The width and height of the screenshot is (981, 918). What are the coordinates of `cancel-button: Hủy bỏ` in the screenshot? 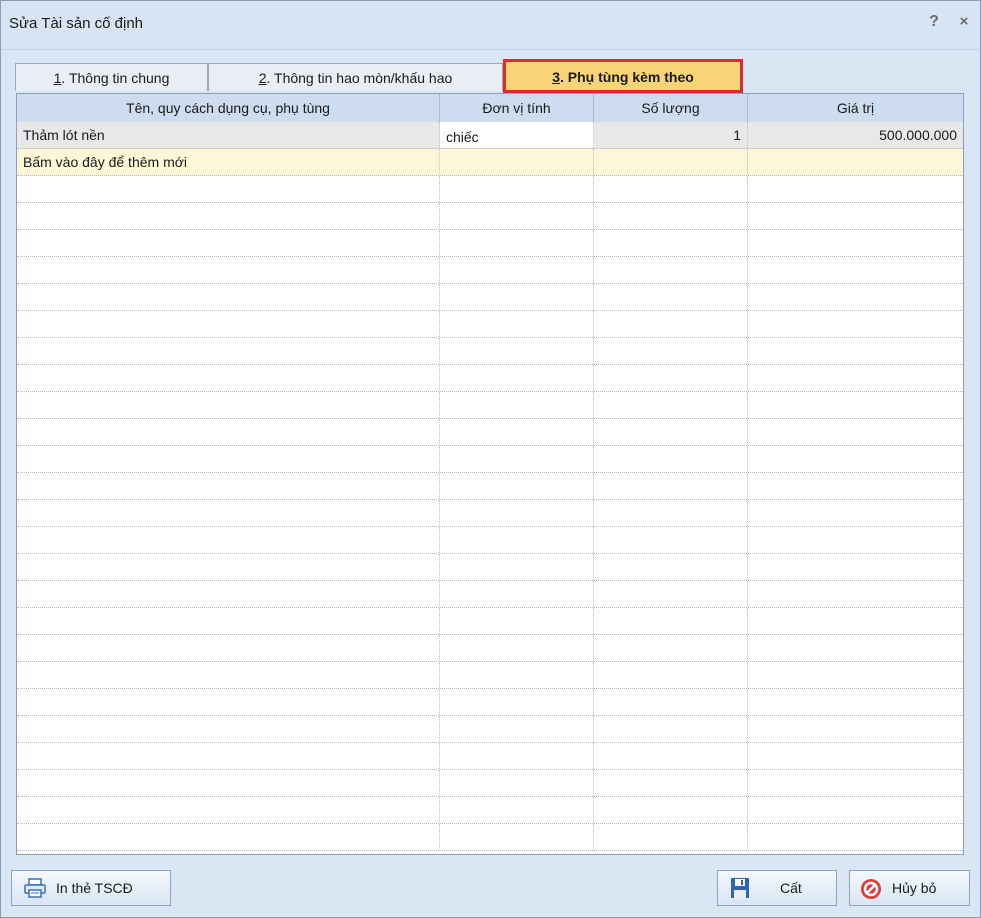 It's located at (909, 888).